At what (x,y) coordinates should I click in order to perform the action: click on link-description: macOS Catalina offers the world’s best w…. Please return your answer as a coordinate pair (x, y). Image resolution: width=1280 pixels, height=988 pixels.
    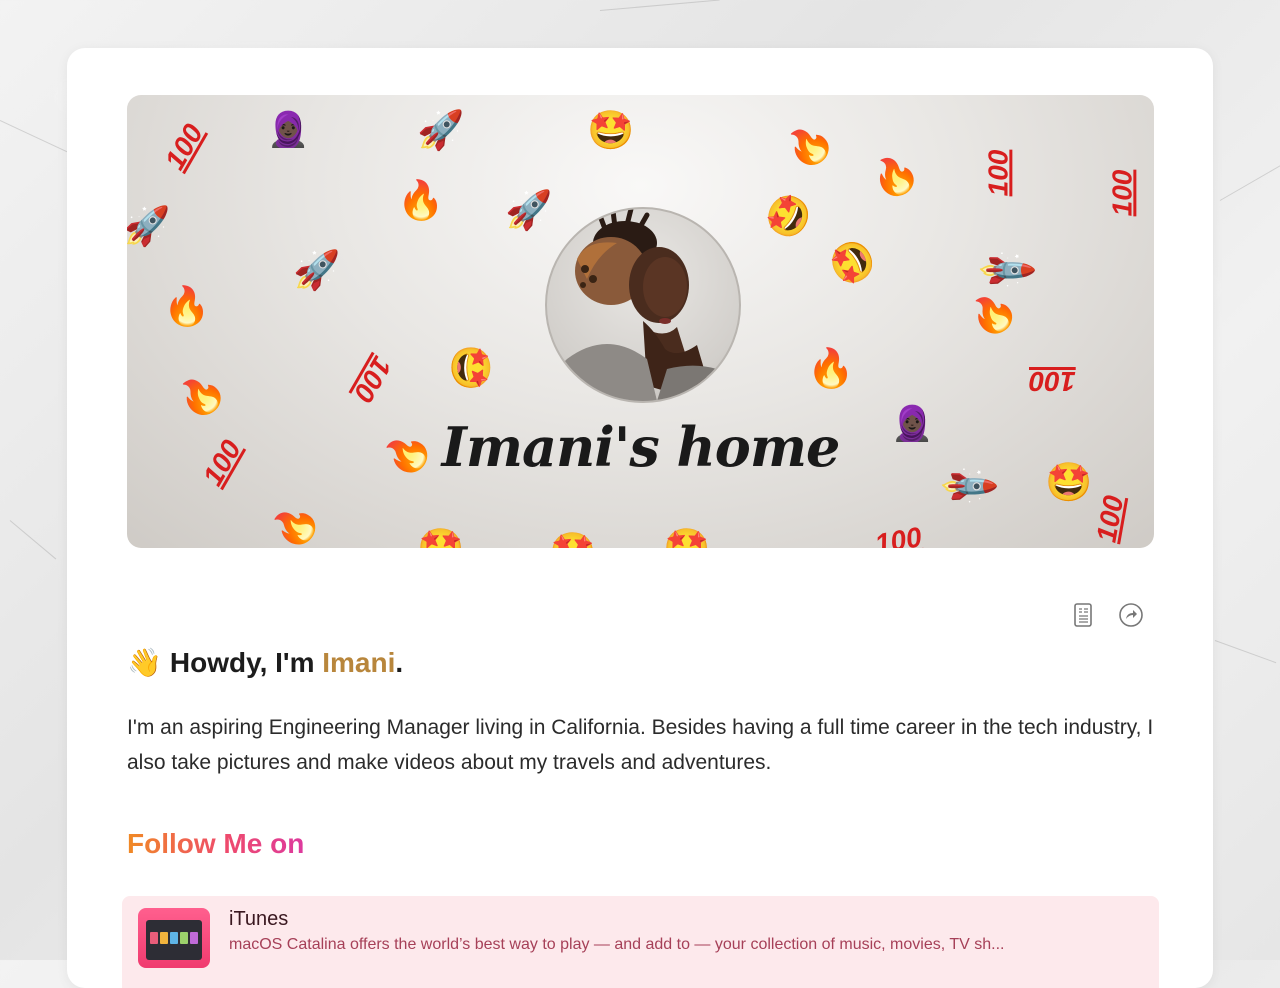
    Looking at the image, I should click on (617, 944).